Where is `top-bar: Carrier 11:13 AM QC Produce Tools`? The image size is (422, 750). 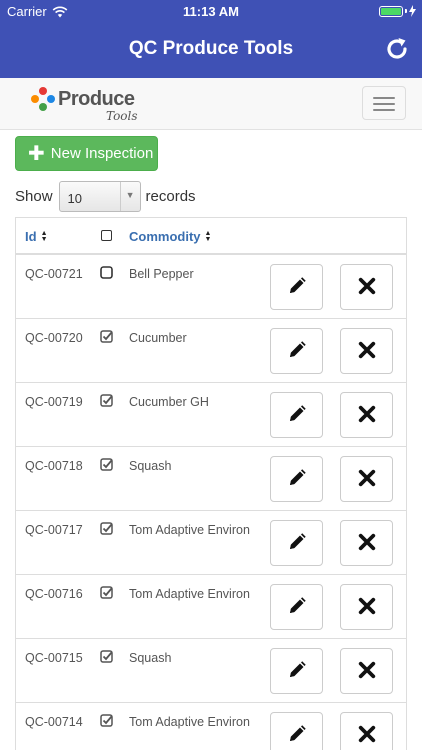 top-bar: Carrier 11:13 AM QC Produce Tools is located at coordinates (211, 39).